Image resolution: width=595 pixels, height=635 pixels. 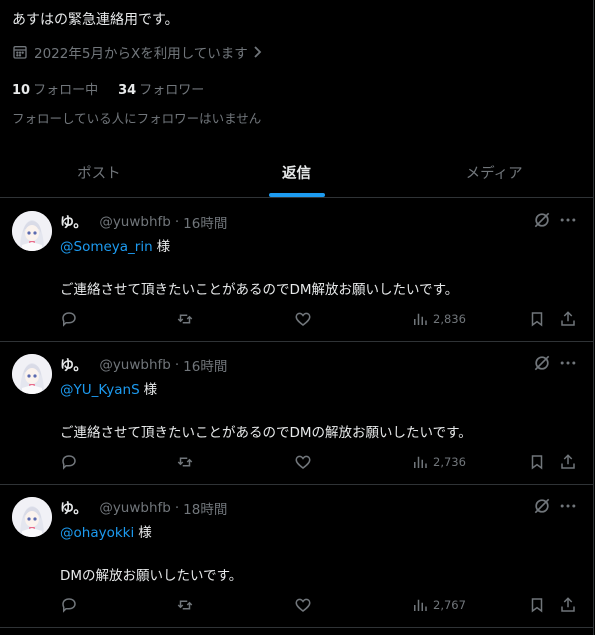 I want to click on views-button: 2,836, so click(x=438, y=319).